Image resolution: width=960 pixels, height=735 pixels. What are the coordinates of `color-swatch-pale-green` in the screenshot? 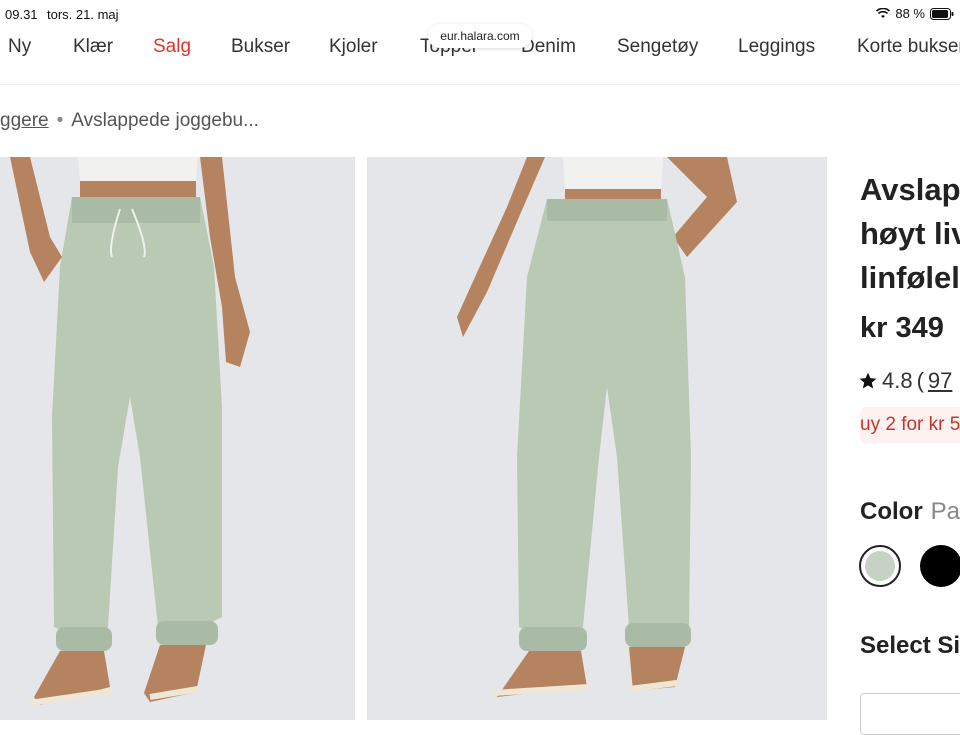 It's located at (880, 566).